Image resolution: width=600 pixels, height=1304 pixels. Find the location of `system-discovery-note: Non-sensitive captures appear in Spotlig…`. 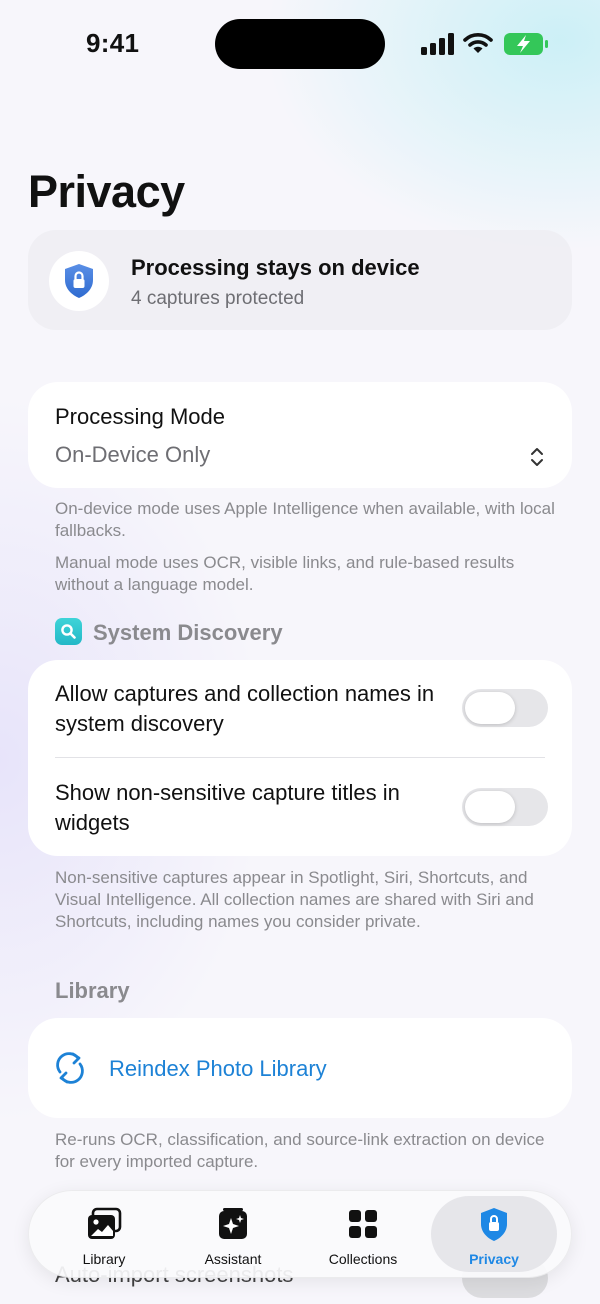

system-discovery-note: Non-sensitive captures appear in Spotlig… is located at coordinates (294, 899).